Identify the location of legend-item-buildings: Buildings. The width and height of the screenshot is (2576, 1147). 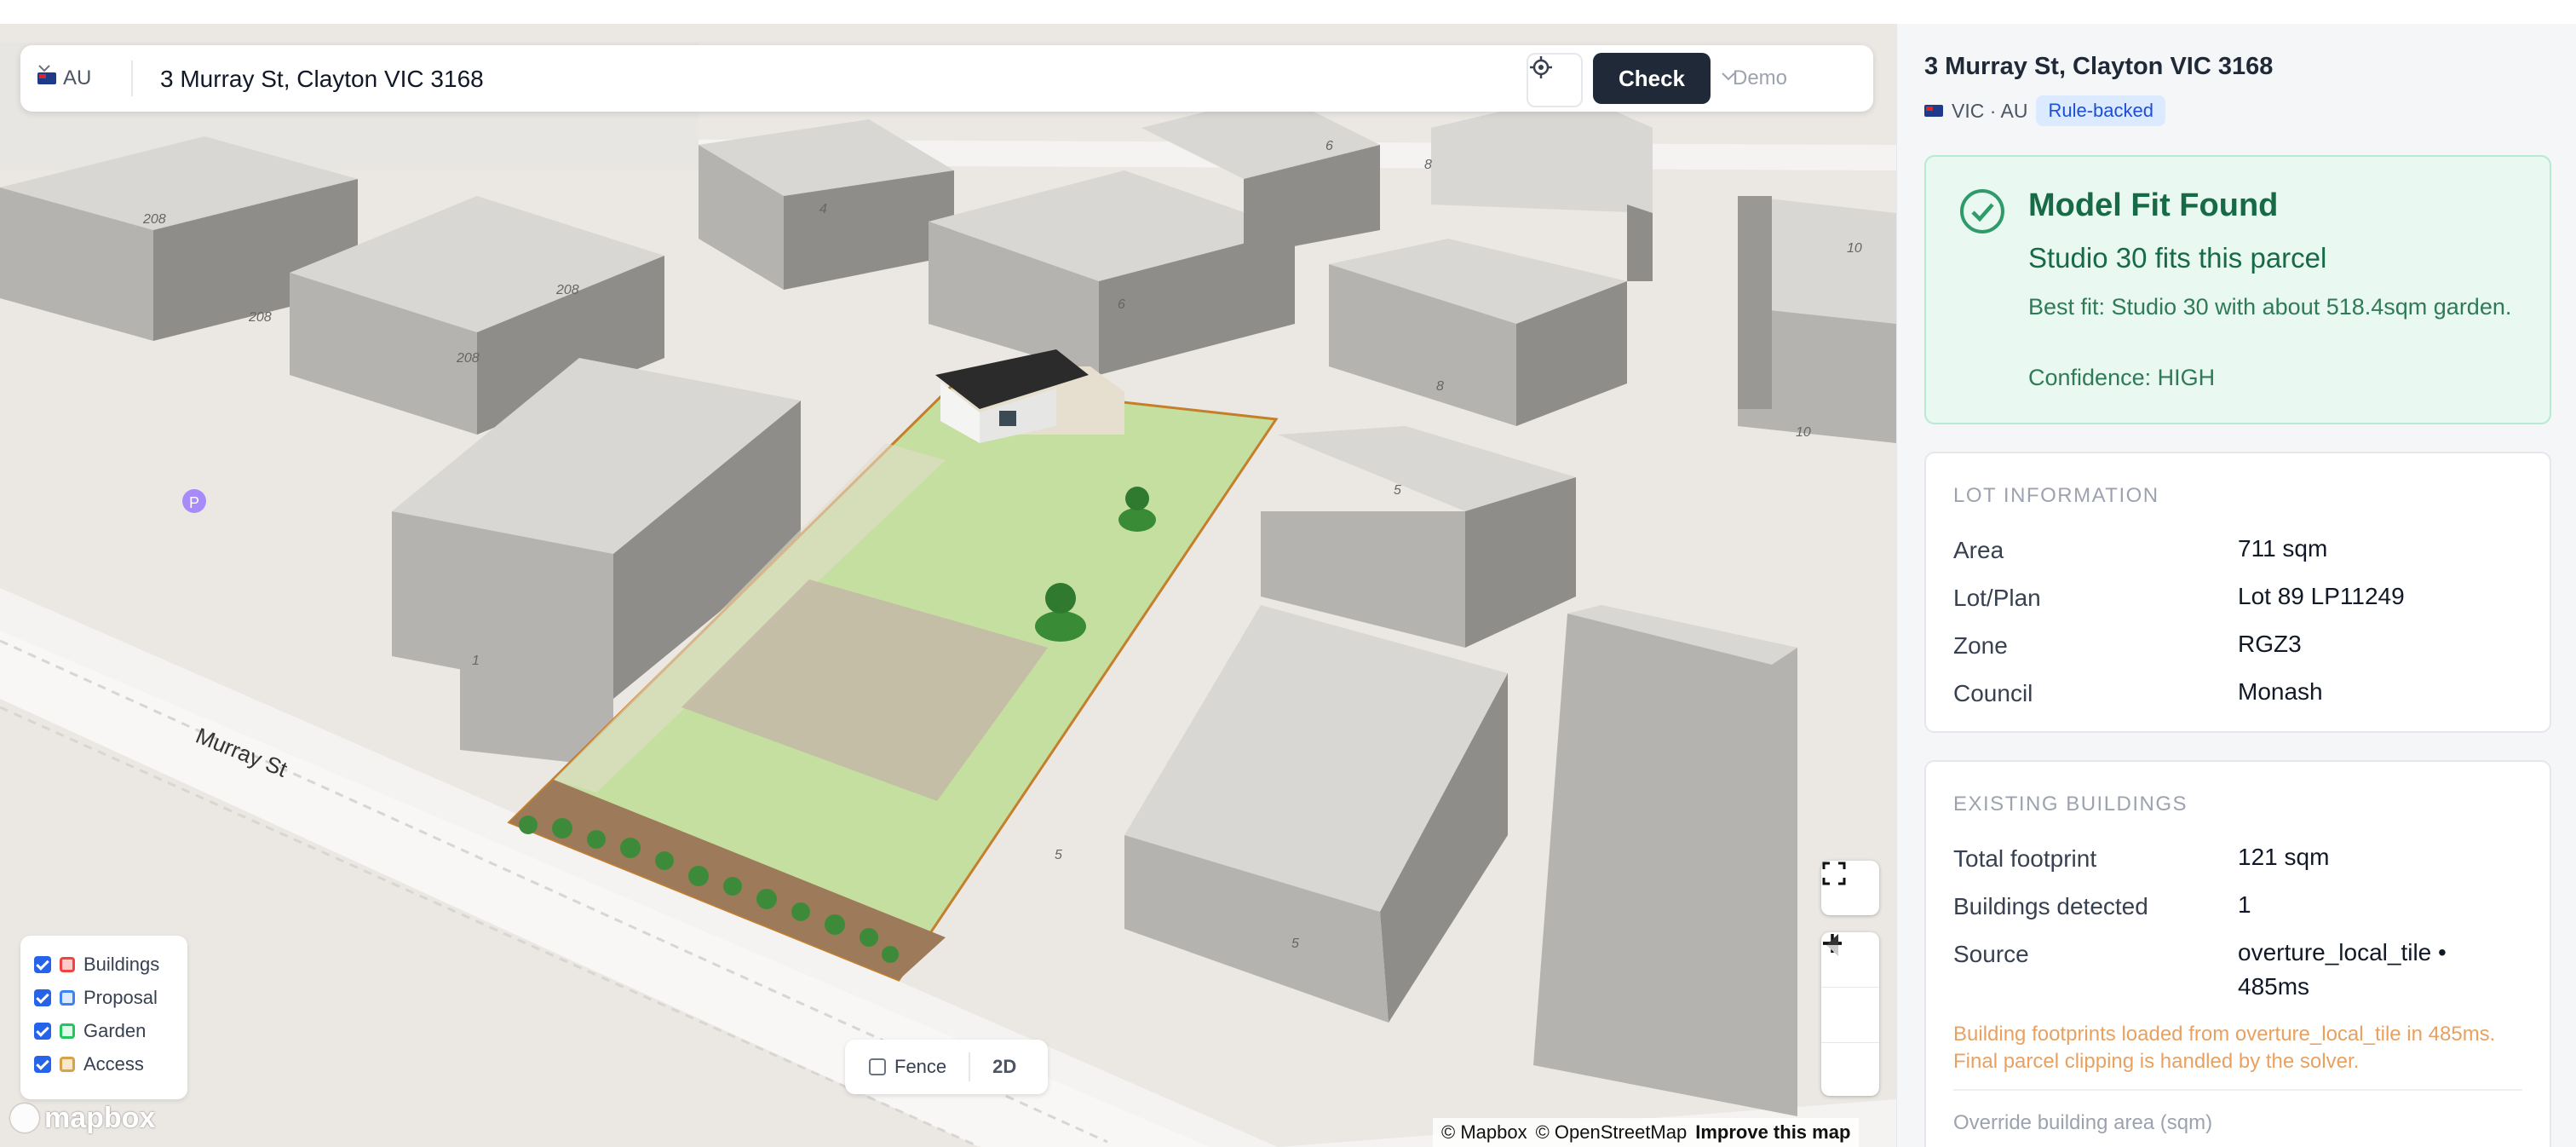
(104, 964).